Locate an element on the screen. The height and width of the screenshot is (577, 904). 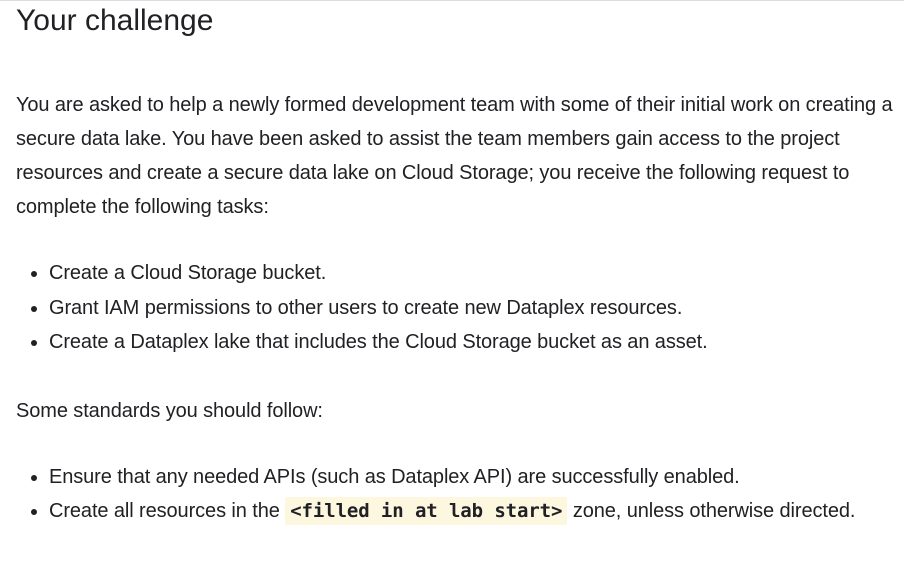
standard-text-after: zone, unless otherwise directed. is located at coordinates (711, 511).